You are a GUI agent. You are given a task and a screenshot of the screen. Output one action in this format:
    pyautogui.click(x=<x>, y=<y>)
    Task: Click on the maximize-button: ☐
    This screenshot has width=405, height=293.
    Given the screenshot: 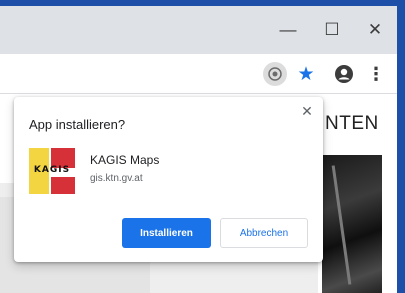 What is the action you would take?
    pyautogui.click(x=332, y=30)
    